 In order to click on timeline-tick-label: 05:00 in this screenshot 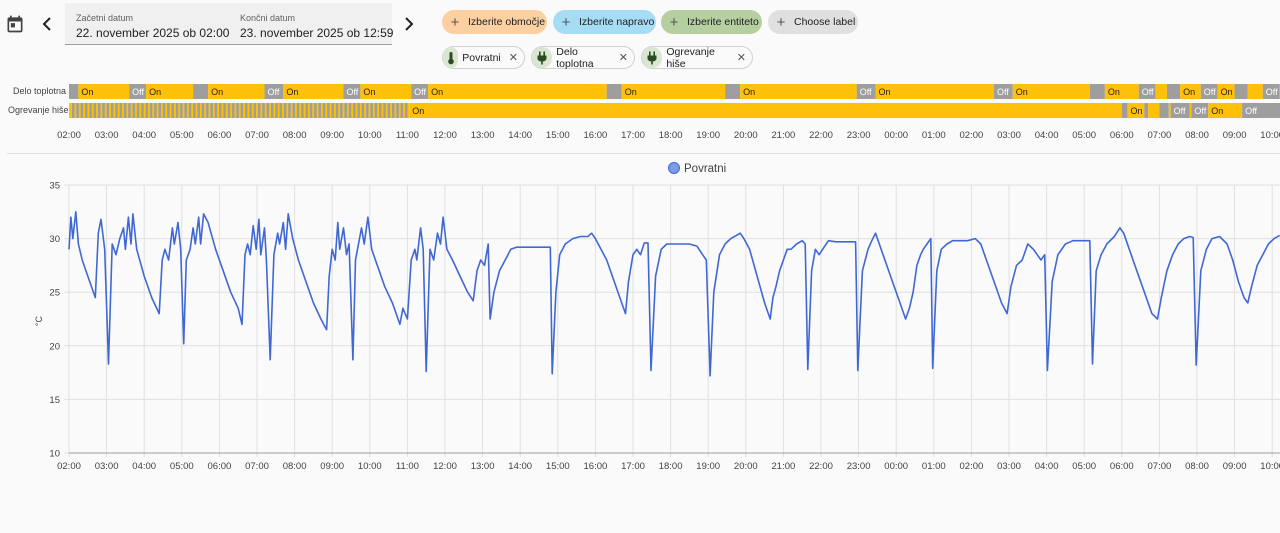, I will do `click(182, 135)`.